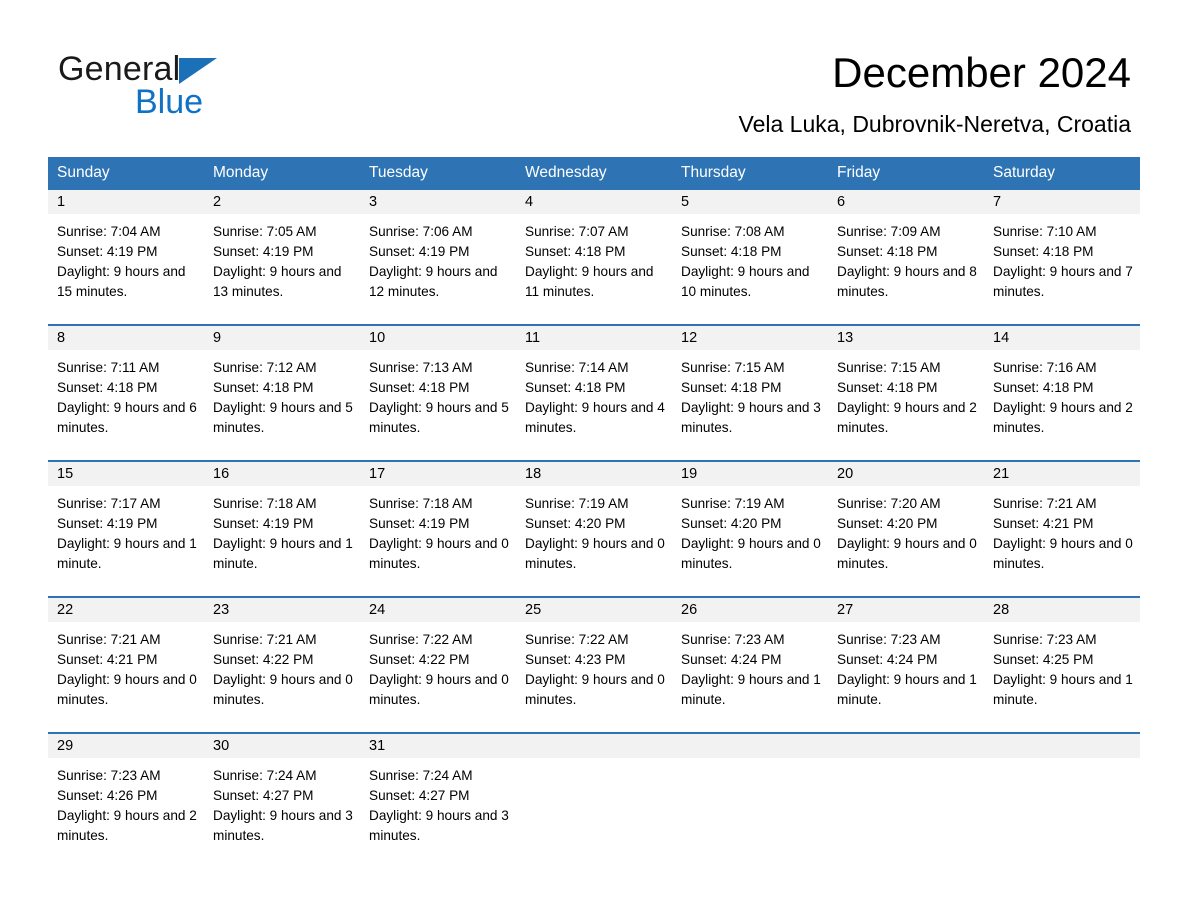  Describe the element at coordinates (439, 417) in the screenshot. I see `daylight-text: Daylight: 9 hours and 5 minutes.` at that location.